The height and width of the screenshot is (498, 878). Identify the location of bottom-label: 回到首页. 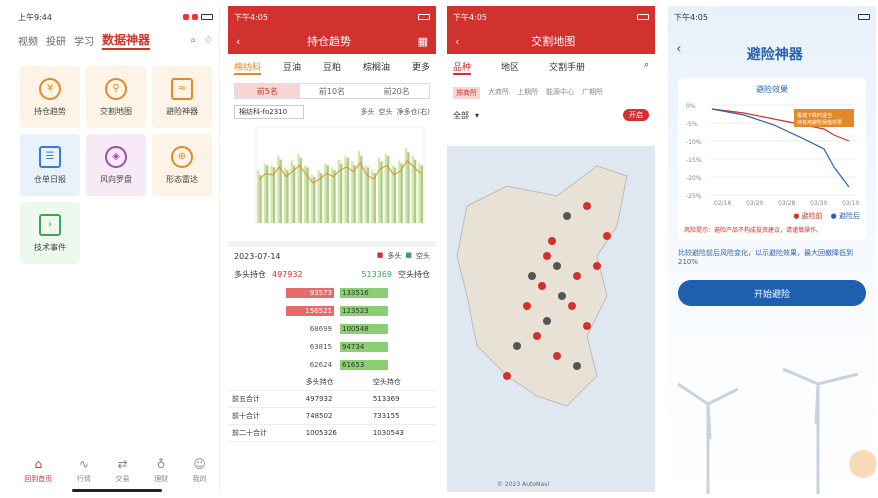
(38, 479).